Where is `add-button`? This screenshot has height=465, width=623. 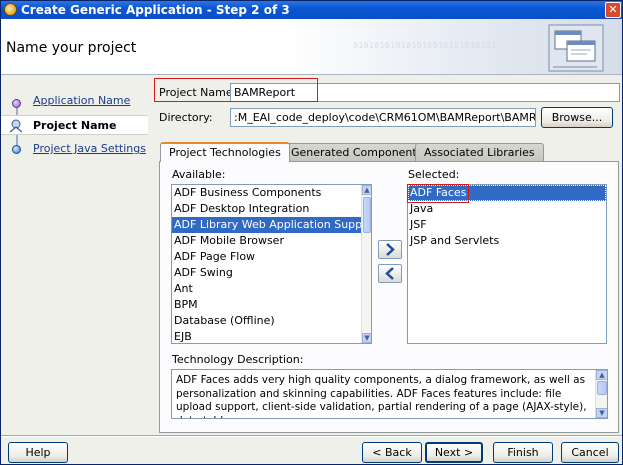
add-button is located at coordinates (390, 249).